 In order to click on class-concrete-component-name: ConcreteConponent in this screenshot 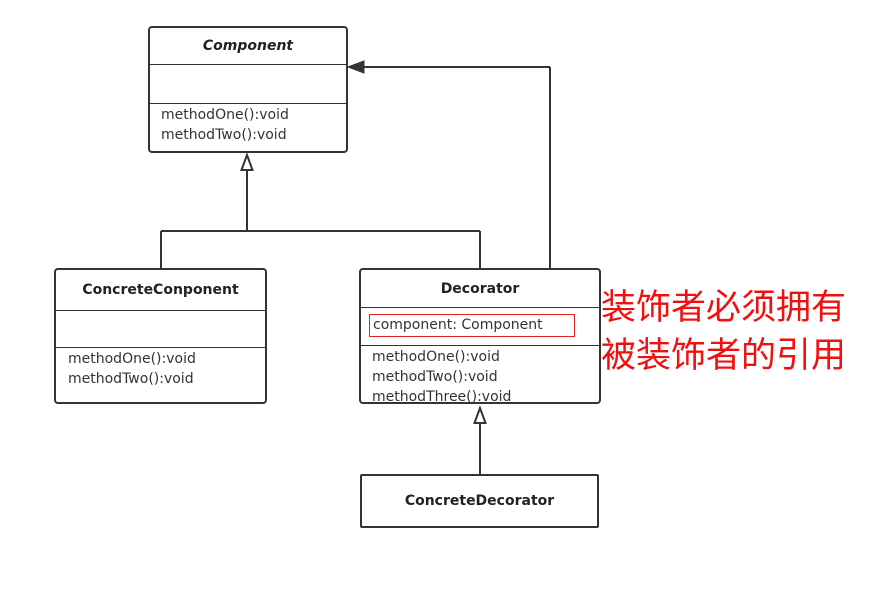, I will do `click(160, 290)`.